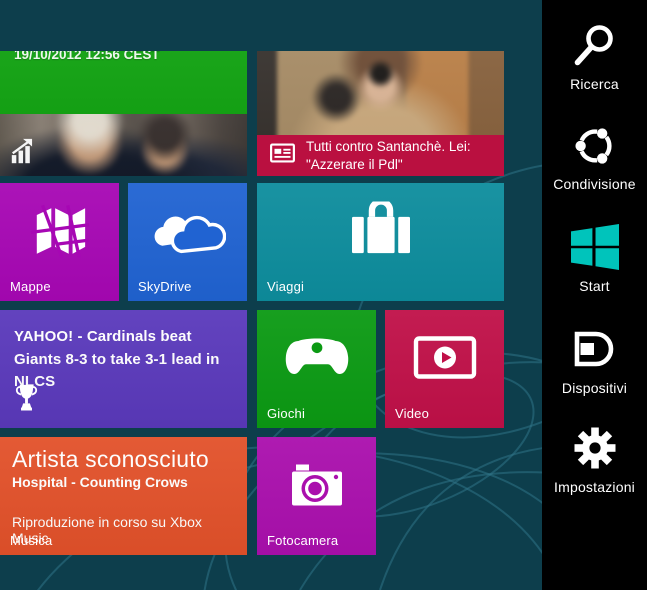 The image size is (647, 590). I want to click on tile-label-video: Video, so click(412, 413).